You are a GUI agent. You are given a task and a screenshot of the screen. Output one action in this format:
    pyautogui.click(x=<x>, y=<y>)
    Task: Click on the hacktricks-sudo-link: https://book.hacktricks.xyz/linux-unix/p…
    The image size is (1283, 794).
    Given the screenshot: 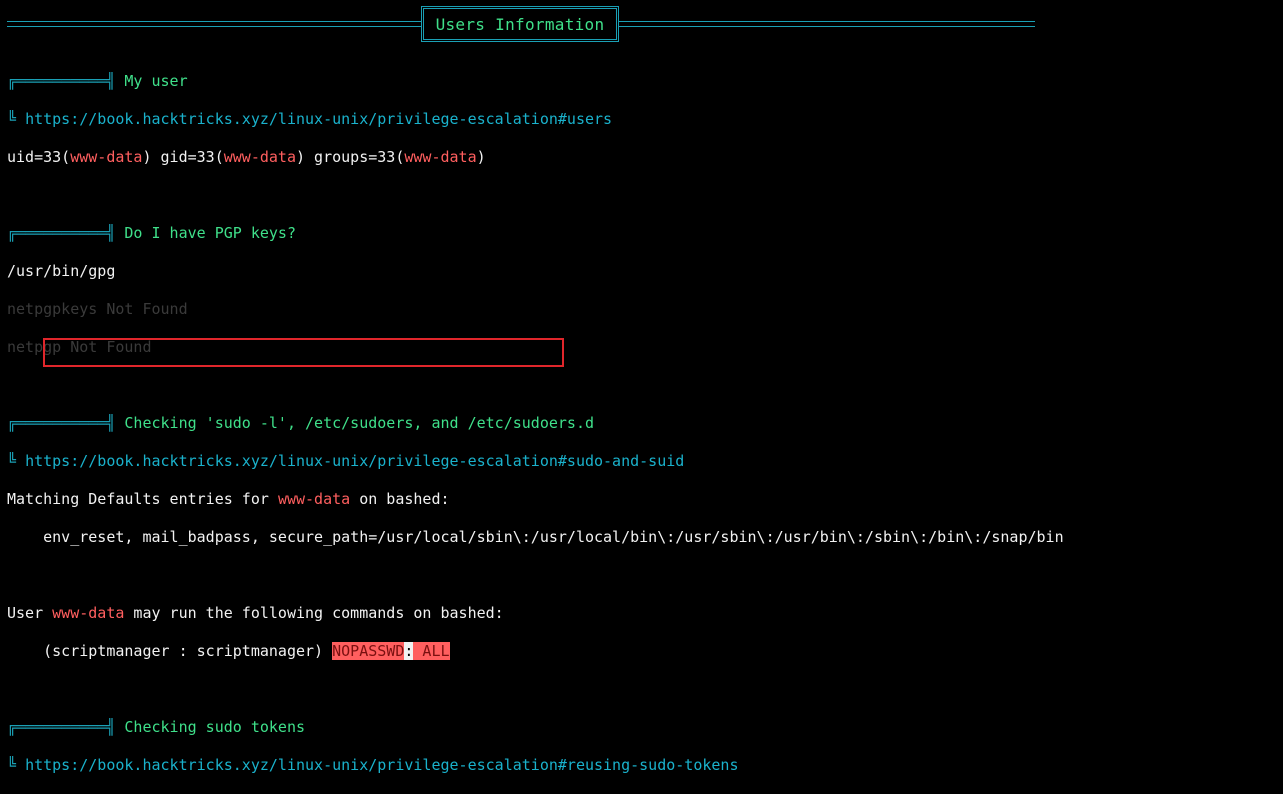 What is the action you would take?
    pyautogui.click(x=354, y=461)
    